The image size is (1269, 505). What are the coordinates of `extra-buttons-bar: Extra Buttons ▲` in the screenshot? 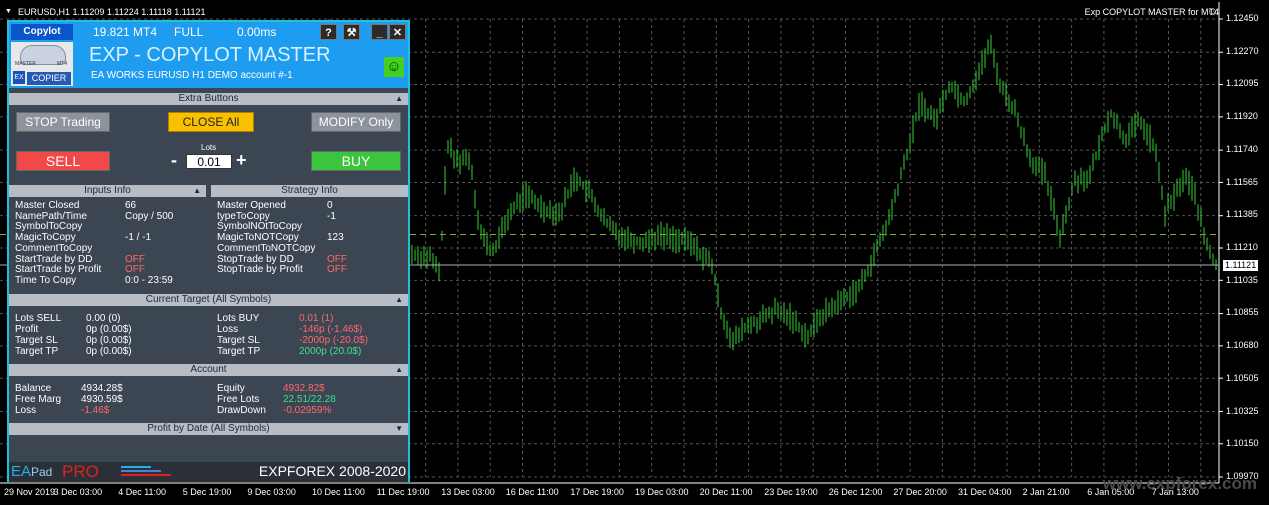 It's located at (208, 99).